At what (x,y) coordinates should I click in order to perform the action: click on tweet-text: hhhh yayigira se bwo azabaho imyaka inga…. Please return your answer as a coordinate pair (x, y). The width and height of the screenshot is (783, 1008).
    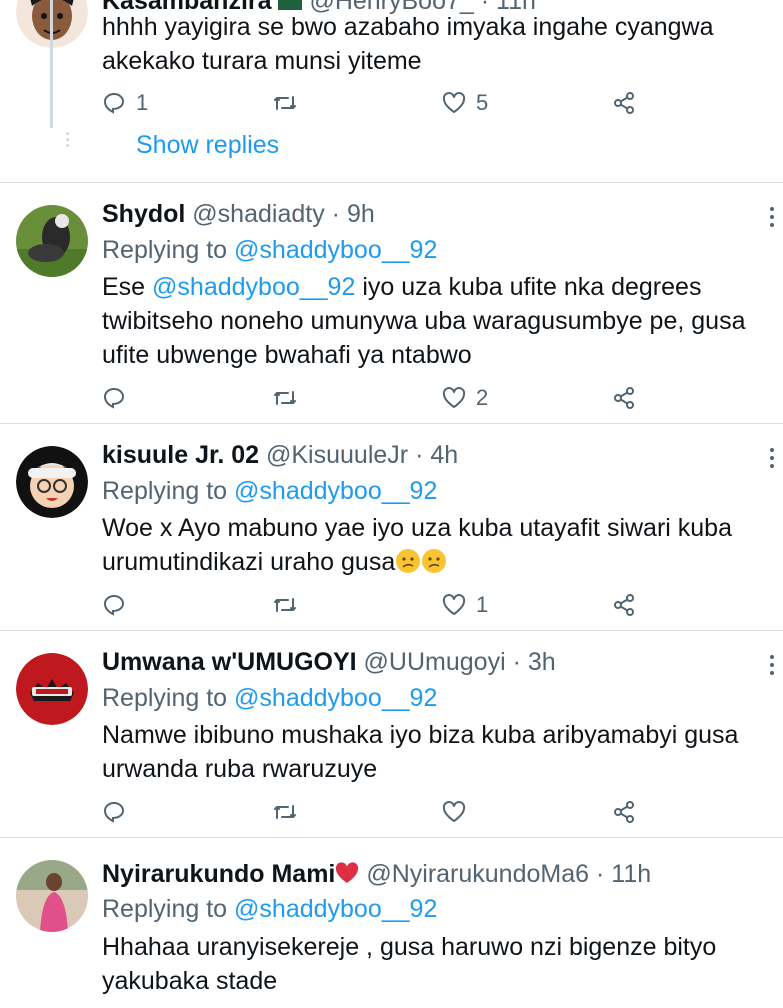
    Looking at the image, I should click on (408, 44).